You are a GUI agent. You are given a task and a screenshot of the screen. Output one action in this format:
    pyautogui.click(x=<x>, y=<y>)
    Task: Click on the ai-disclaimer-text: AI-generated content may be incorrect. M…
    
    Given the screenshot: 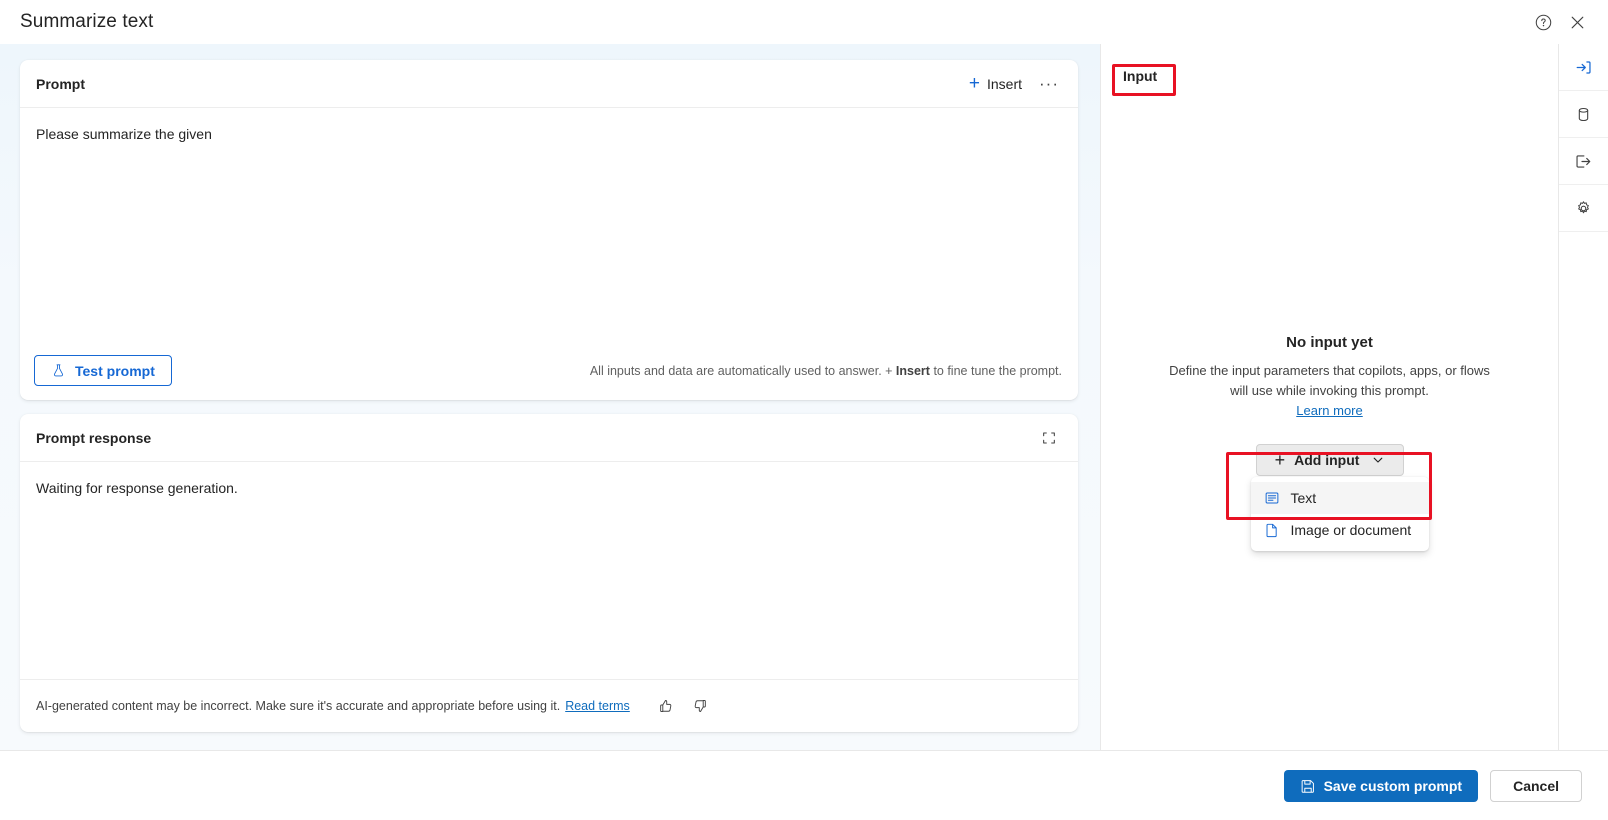 What is the action you would take?
    pyautogui.click(x=298, y=706)
    